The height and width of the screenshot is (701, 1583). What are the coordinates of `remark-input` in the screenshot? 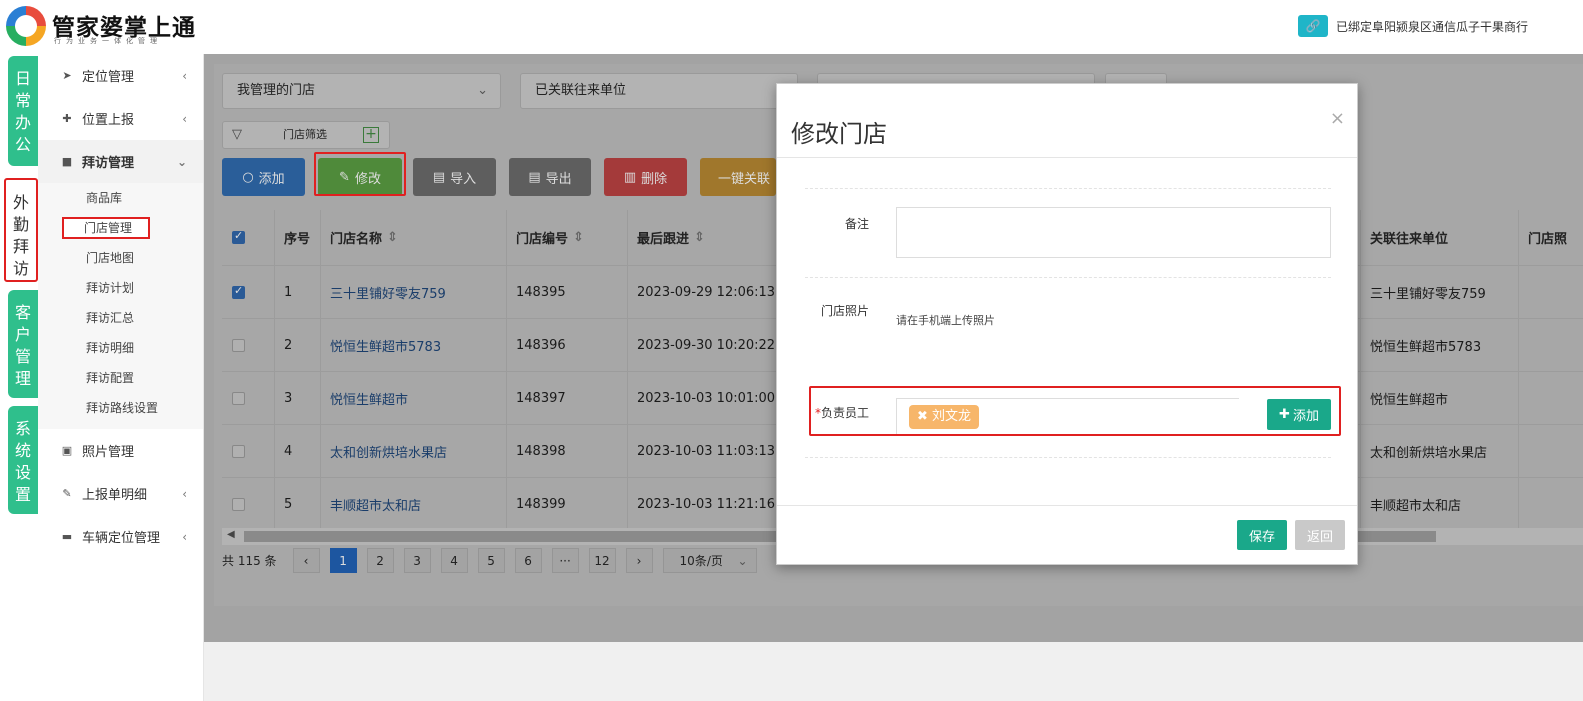 It's located at (1113, 232).